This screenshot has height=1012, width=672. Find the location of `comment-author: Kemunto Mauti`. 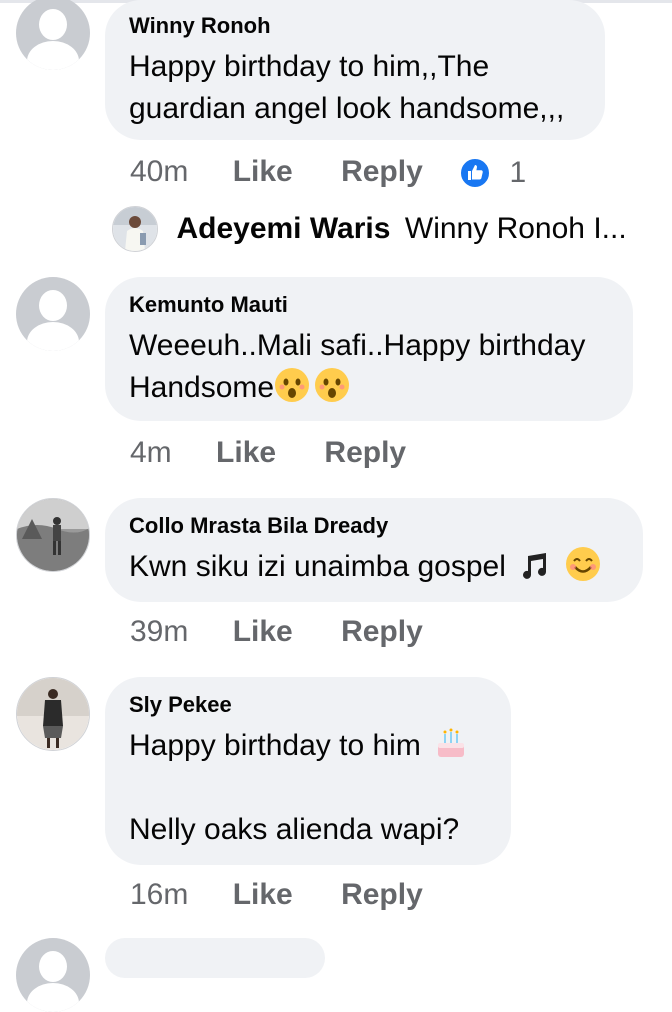

comment-author: Kemunto Mauti is located at coordinates (369, 305).